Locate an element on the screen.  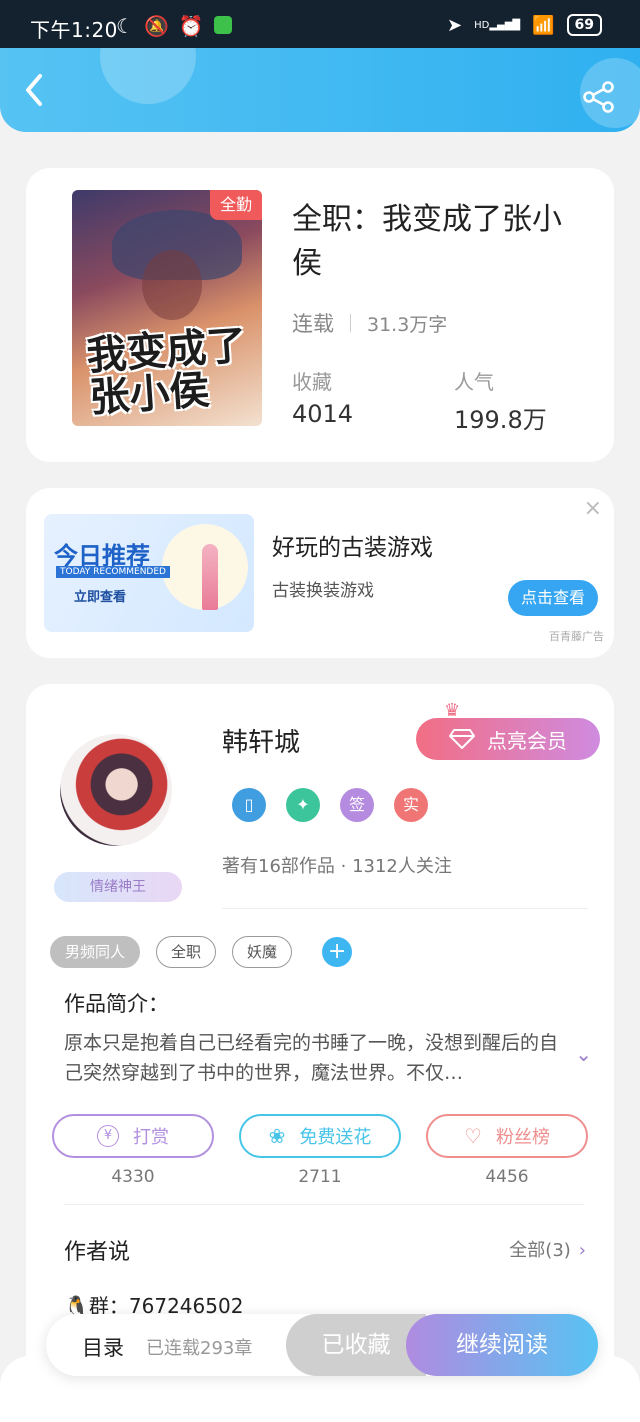
vip-button: 点亮会员 is located at coordinates (508, 739).